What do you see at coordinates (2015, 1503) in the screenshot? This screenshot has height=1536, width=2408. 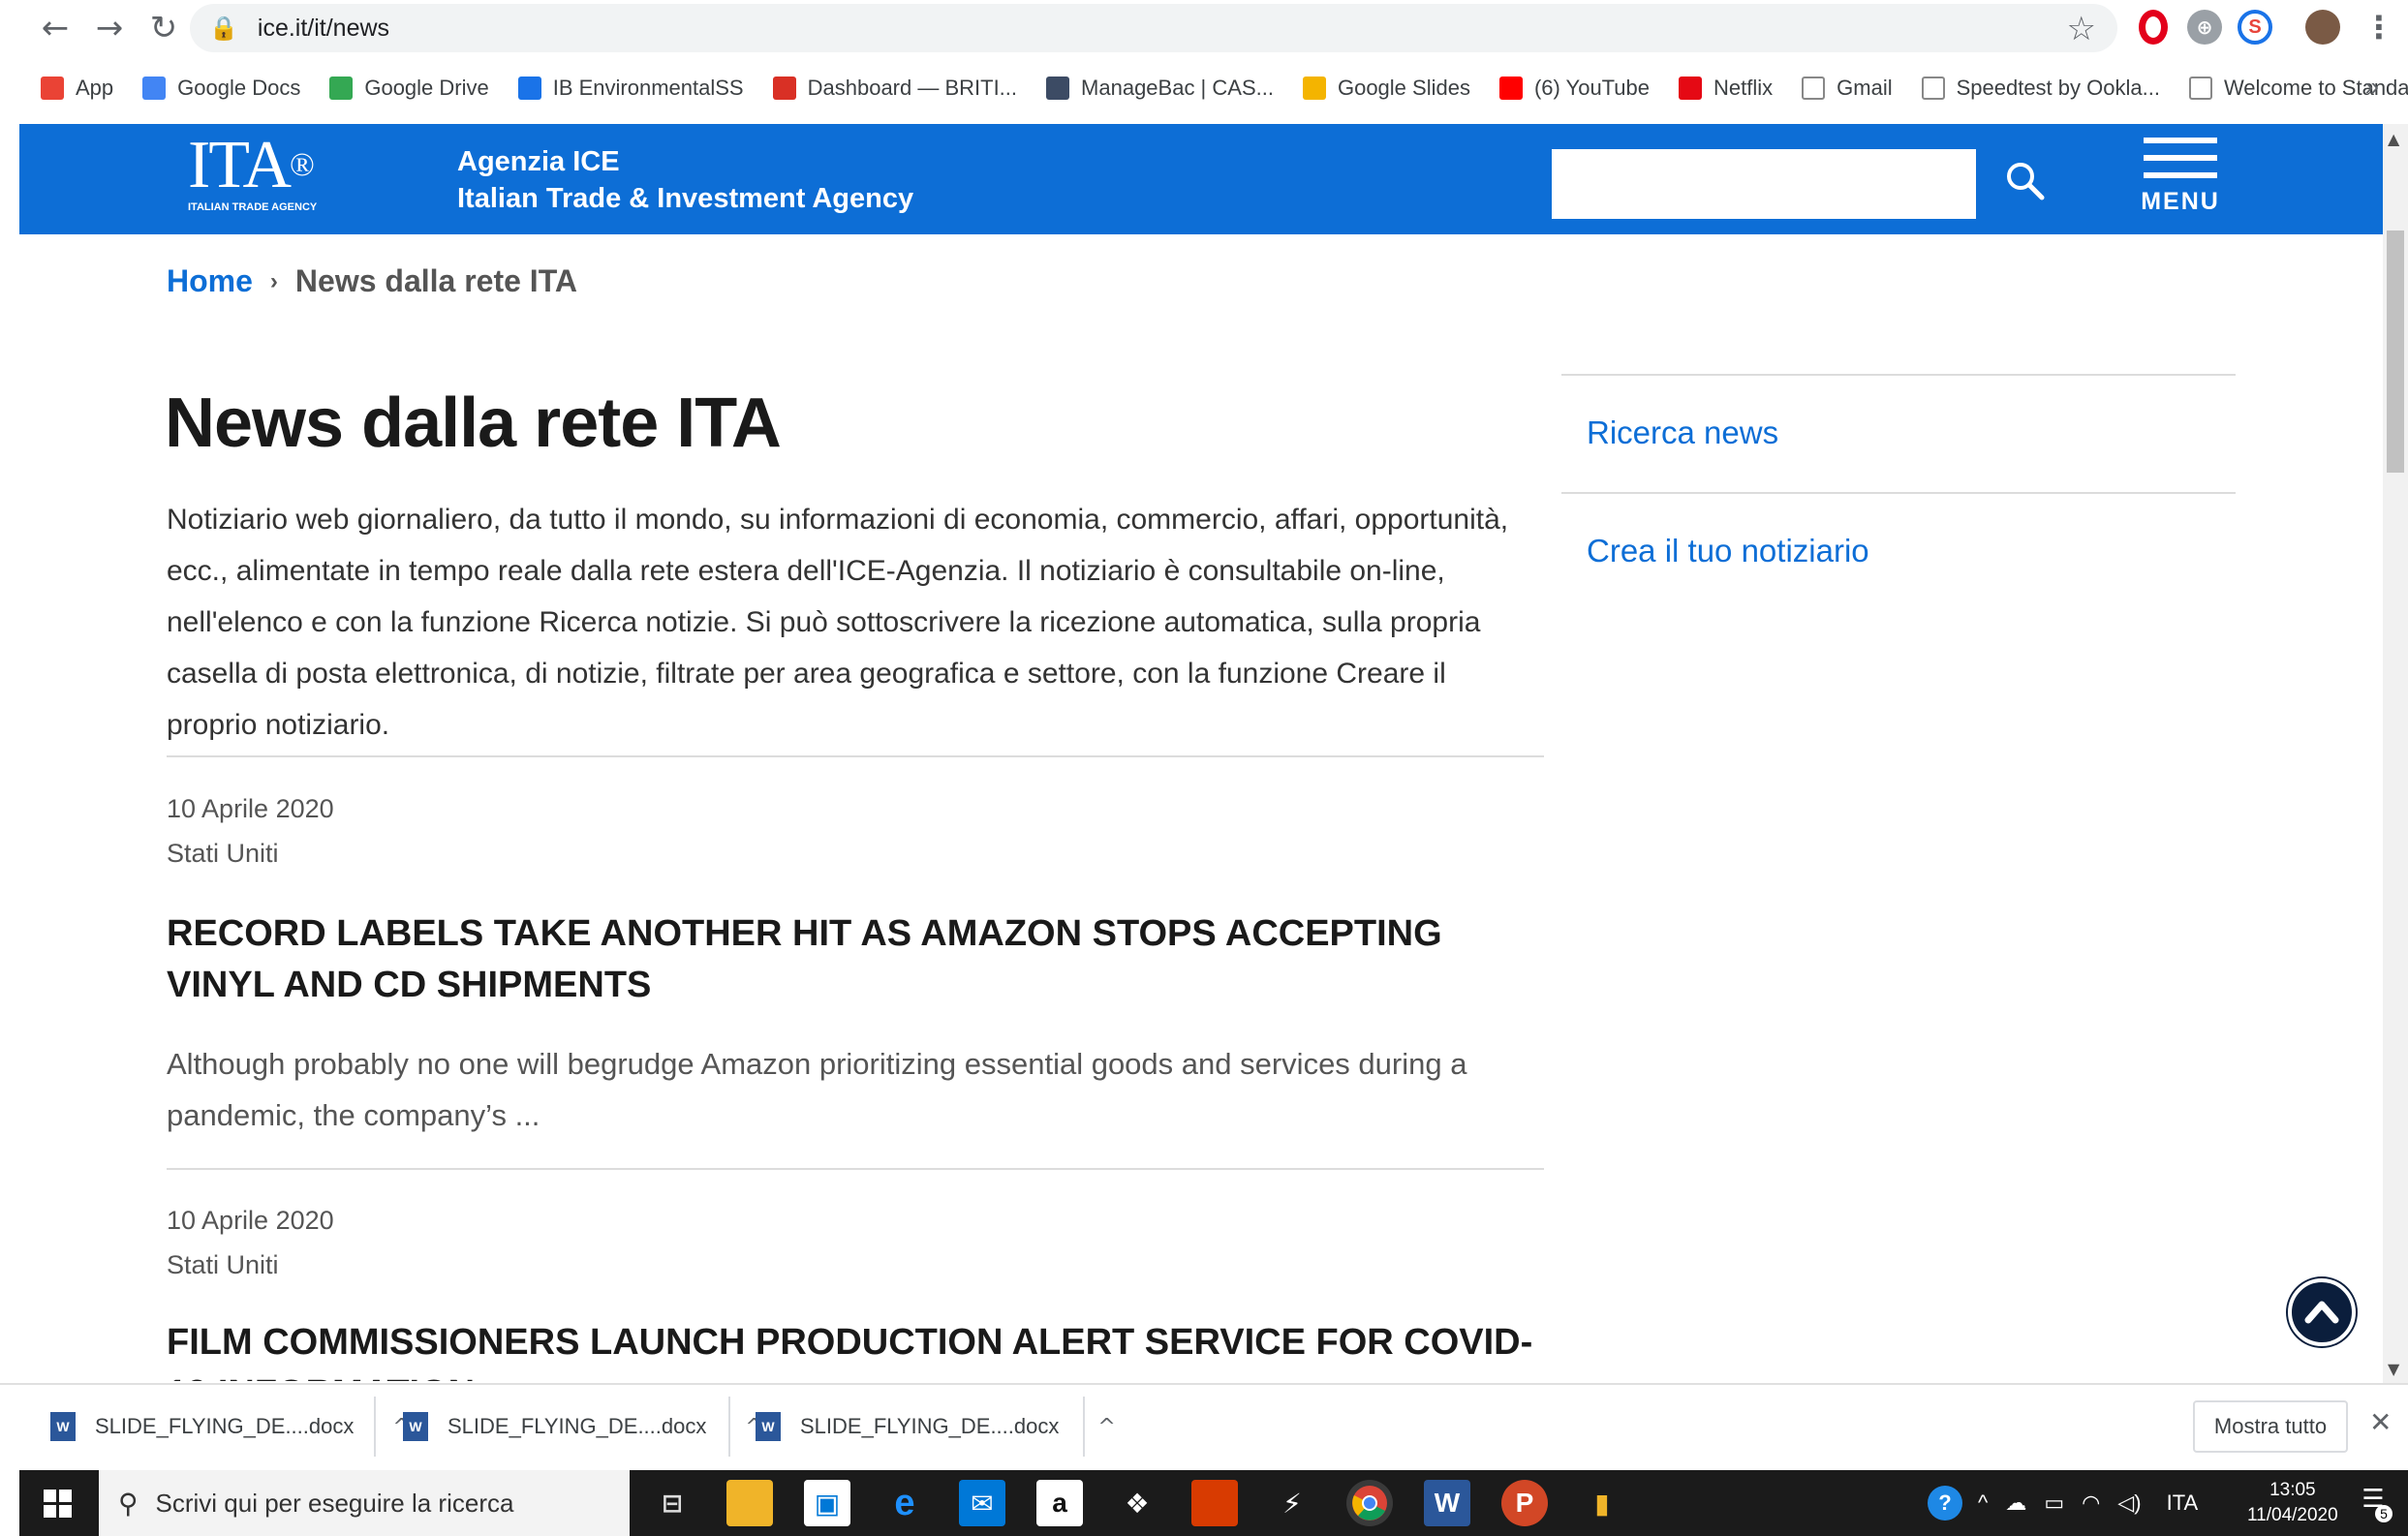 I see `network-icon: ☁` at bounding box center [2015, 1503].